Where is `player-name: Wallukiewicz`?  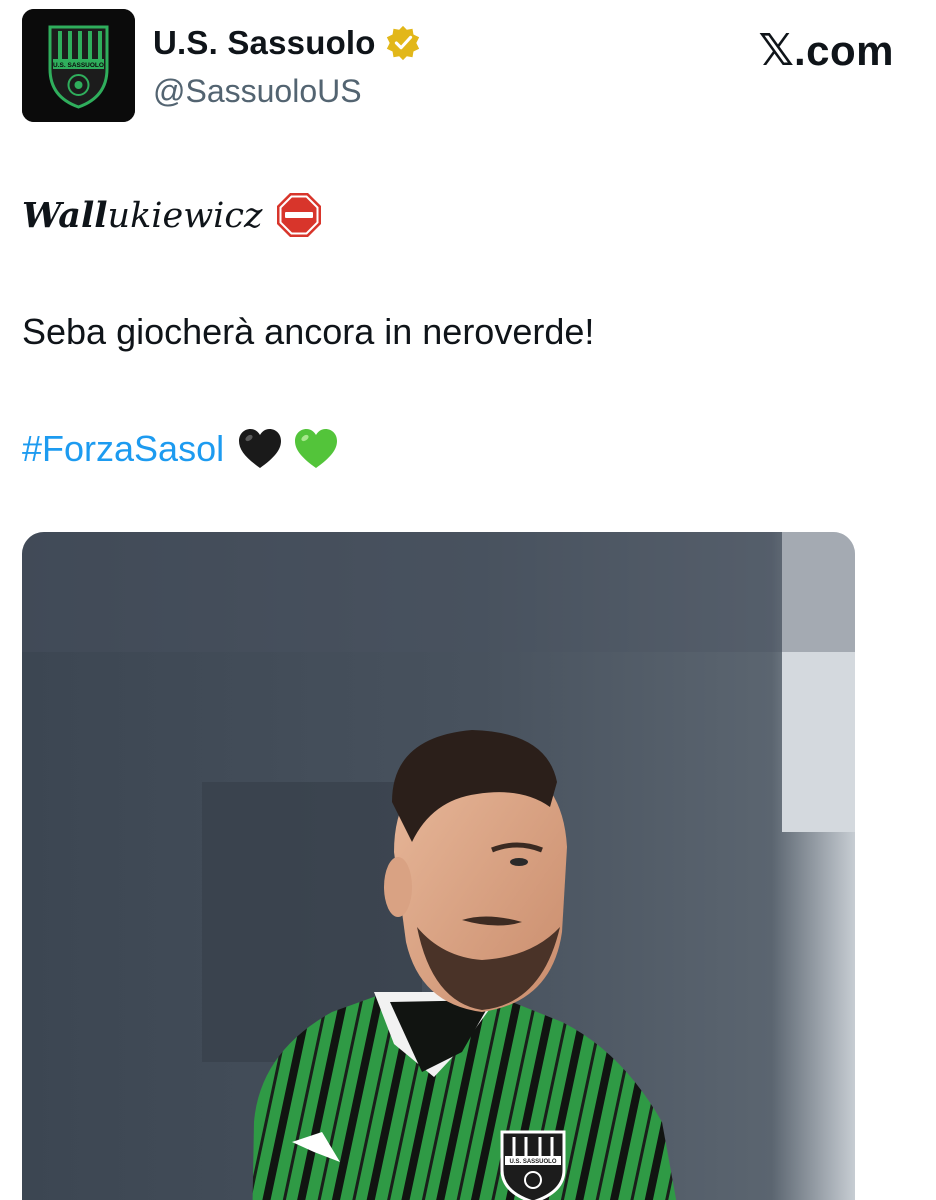
player-name: Wallukiewicz is located at coordinates (142, 215).